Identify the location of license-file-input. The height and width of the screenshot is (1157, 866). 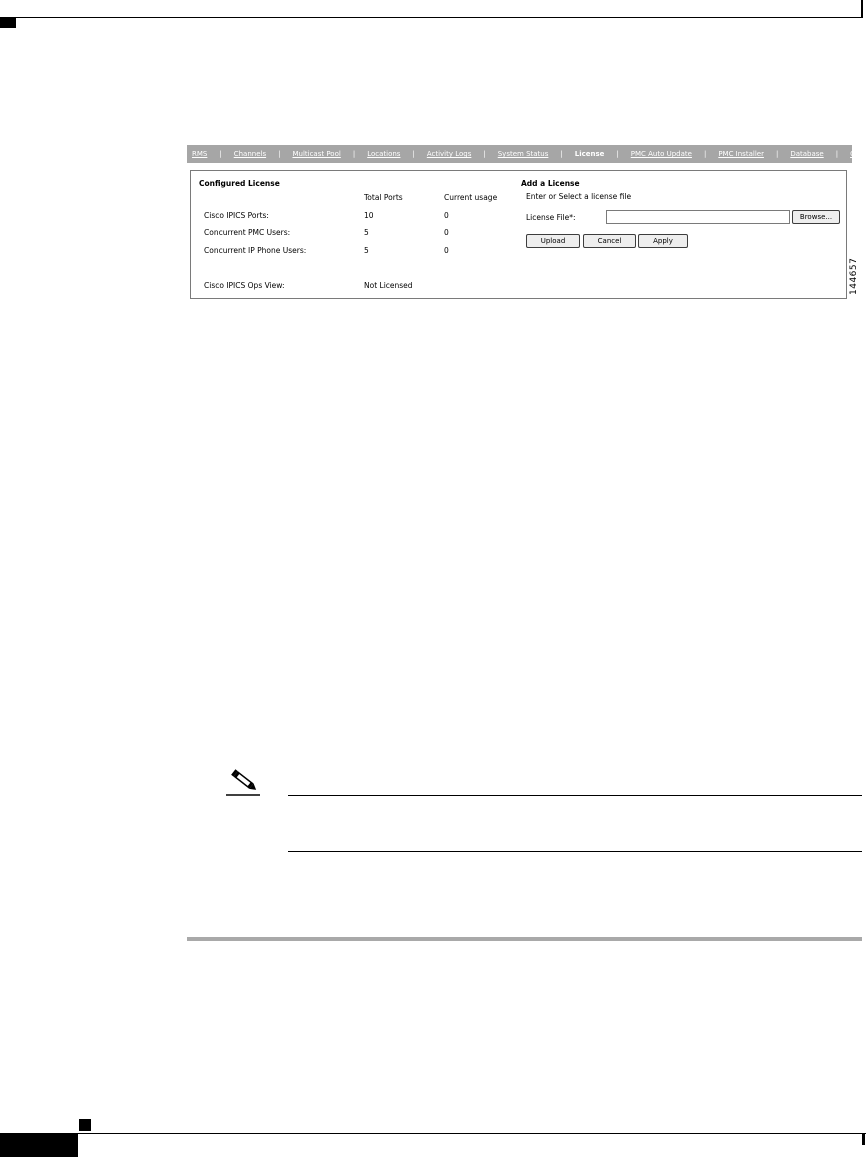
(698, 217).